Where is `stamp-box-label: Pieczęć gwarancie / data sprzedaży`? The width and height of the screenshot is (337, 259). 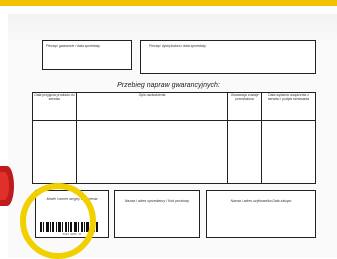
stamp-box-label: Pieczęć gwarancie / data sprzedaży is located at coordinates (73, 46).